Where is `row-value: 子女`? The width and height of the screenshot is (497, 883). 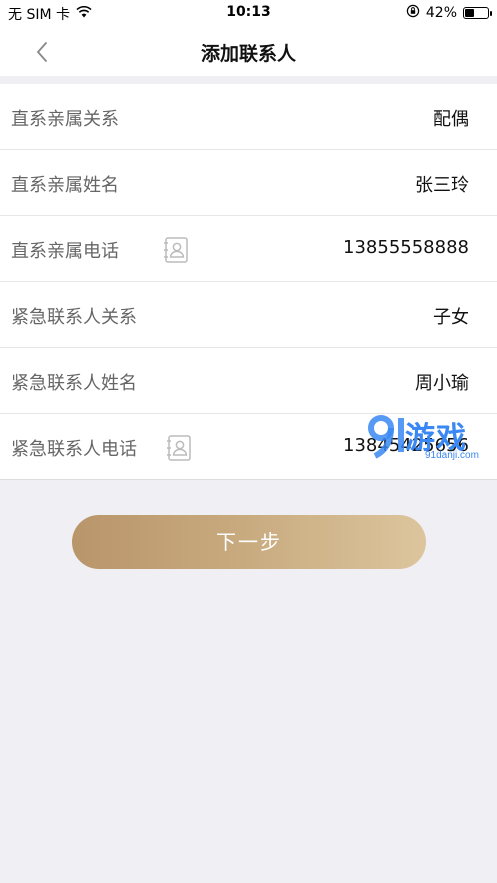
row-value: 子女 is located at coordinates (451, 317).